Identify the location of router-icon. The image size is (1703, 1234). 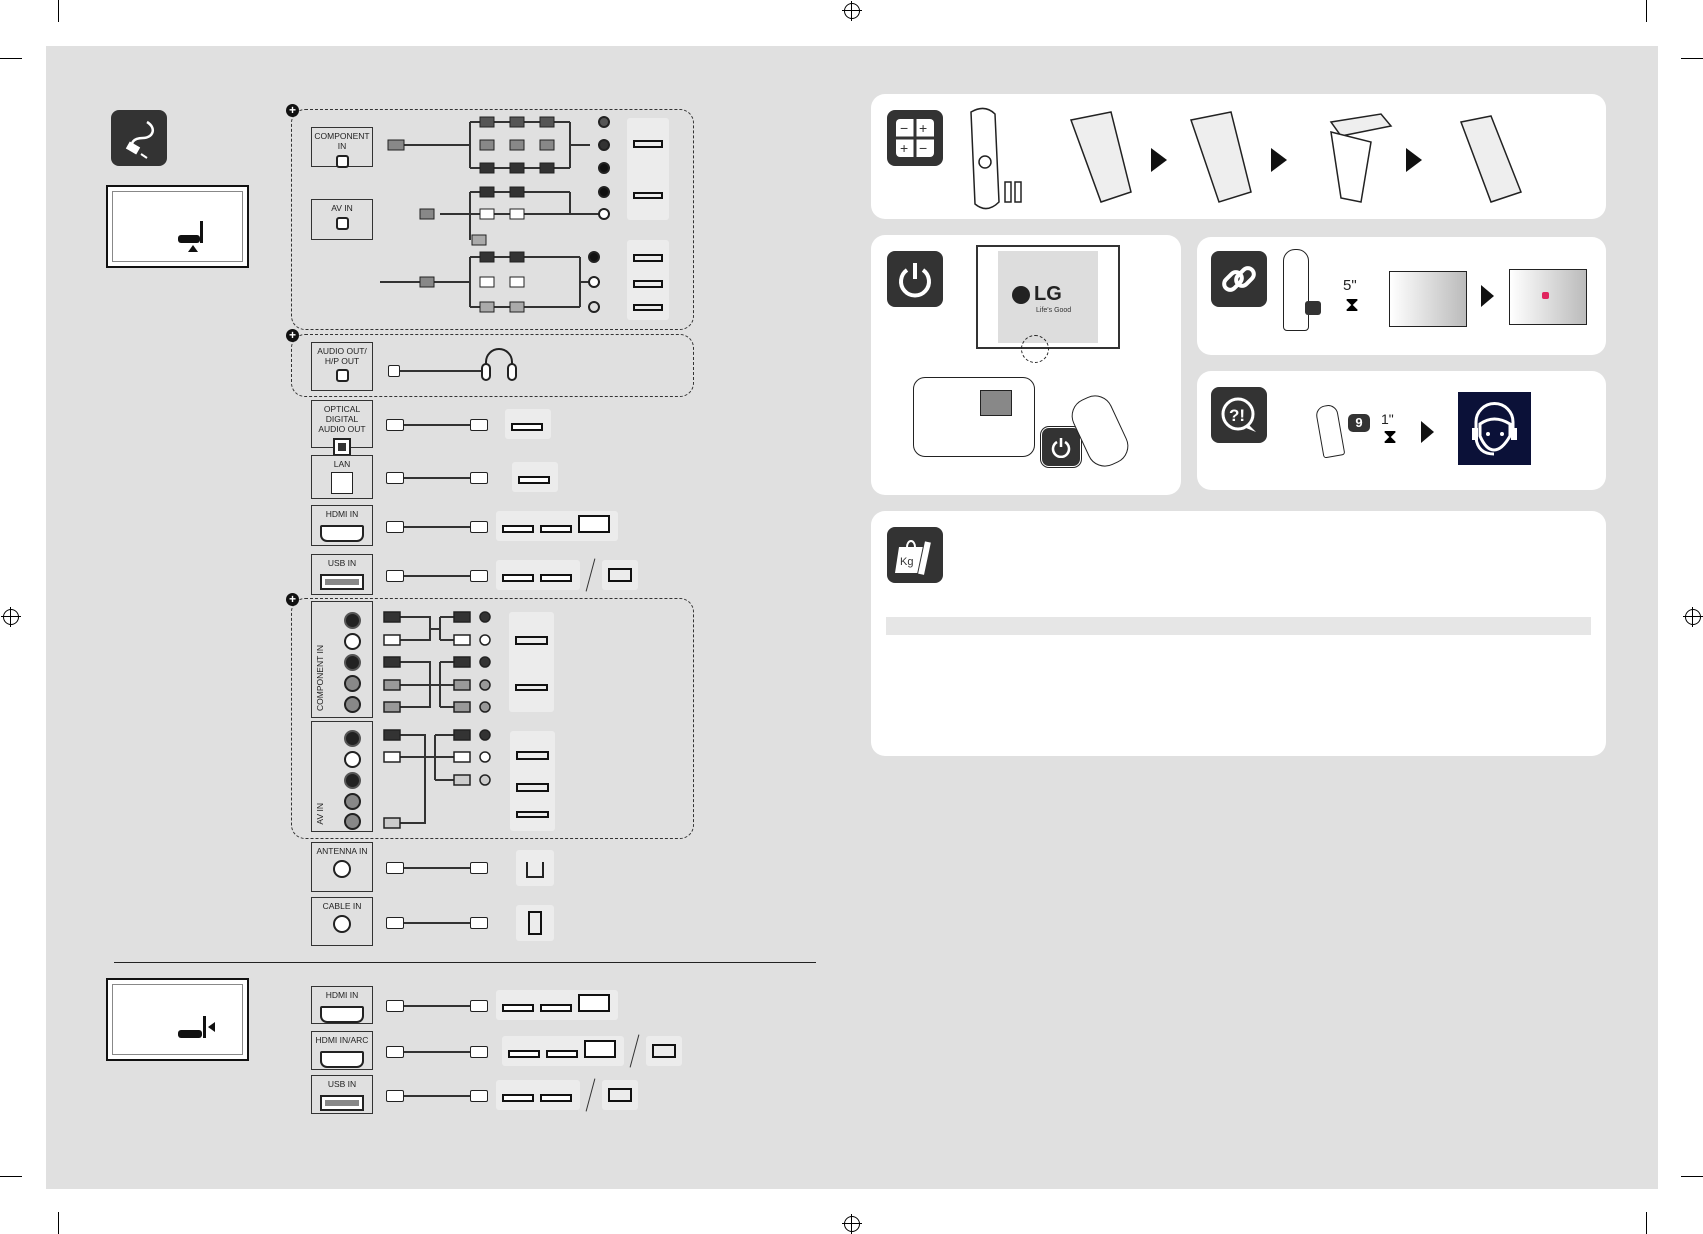
(534, 480).